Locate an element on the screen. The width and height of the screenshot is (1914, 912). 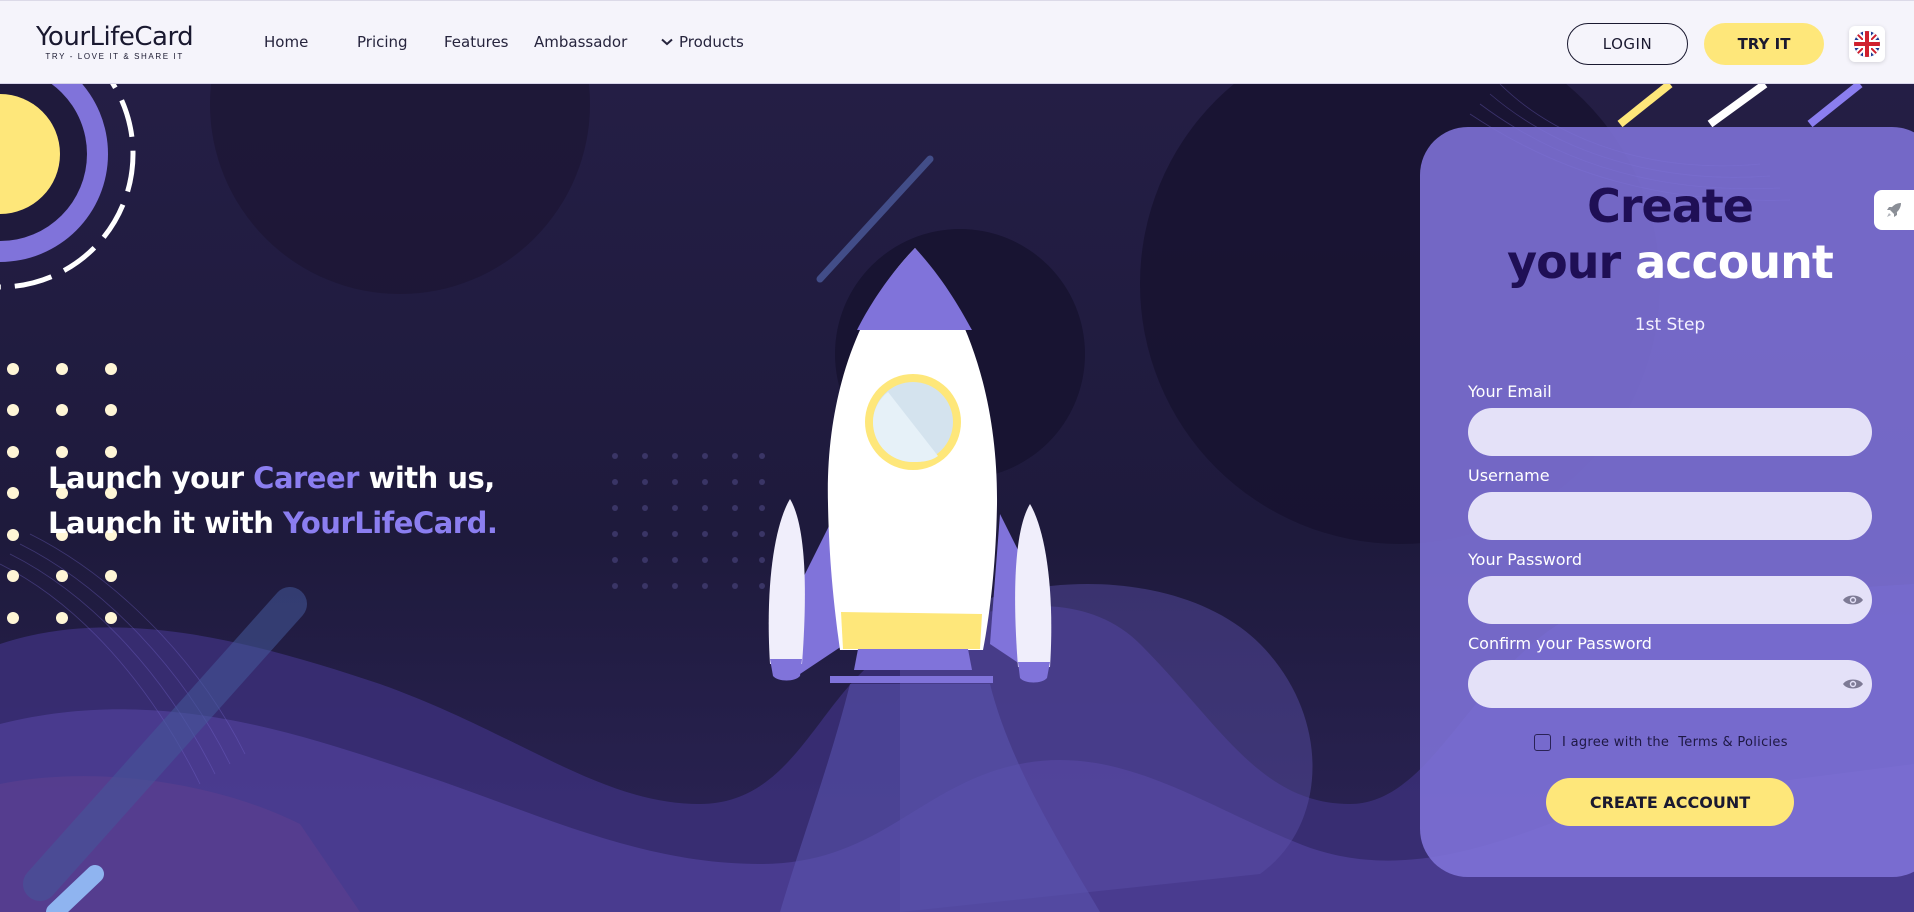
form-step-indicator: 1st Step is located at coordinates (1670, 325).